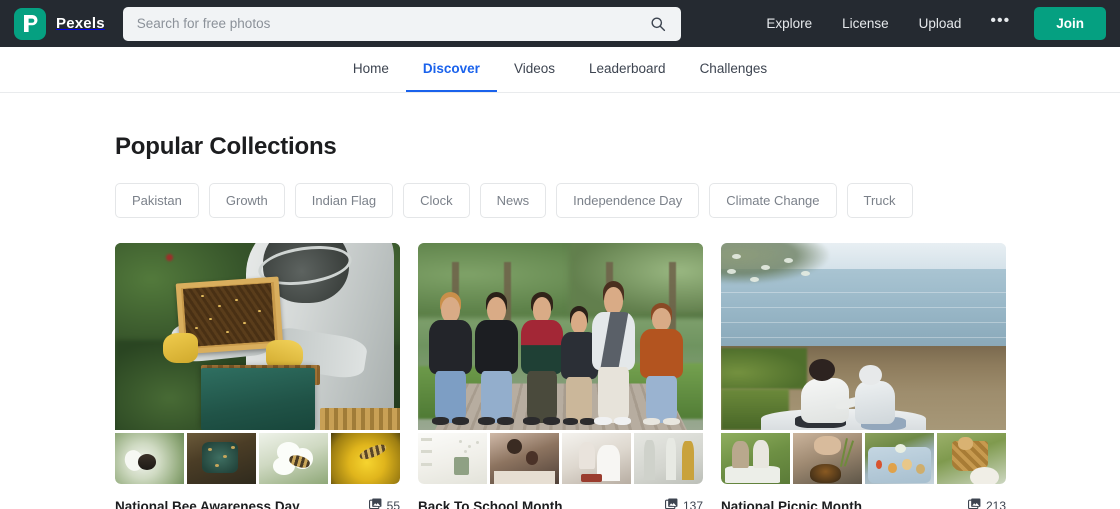 This screenshot has width=1120, height=509. I want to click on search-bar, so click(401, 23).